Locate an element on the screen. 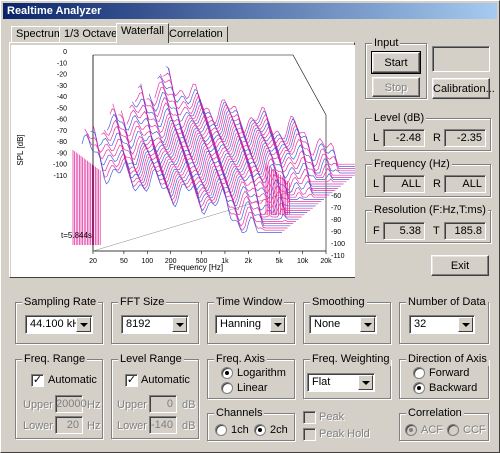 This screenshot has height=453, width=500. group-title: Frequency (Hz) is located at coordinates (412, 164).